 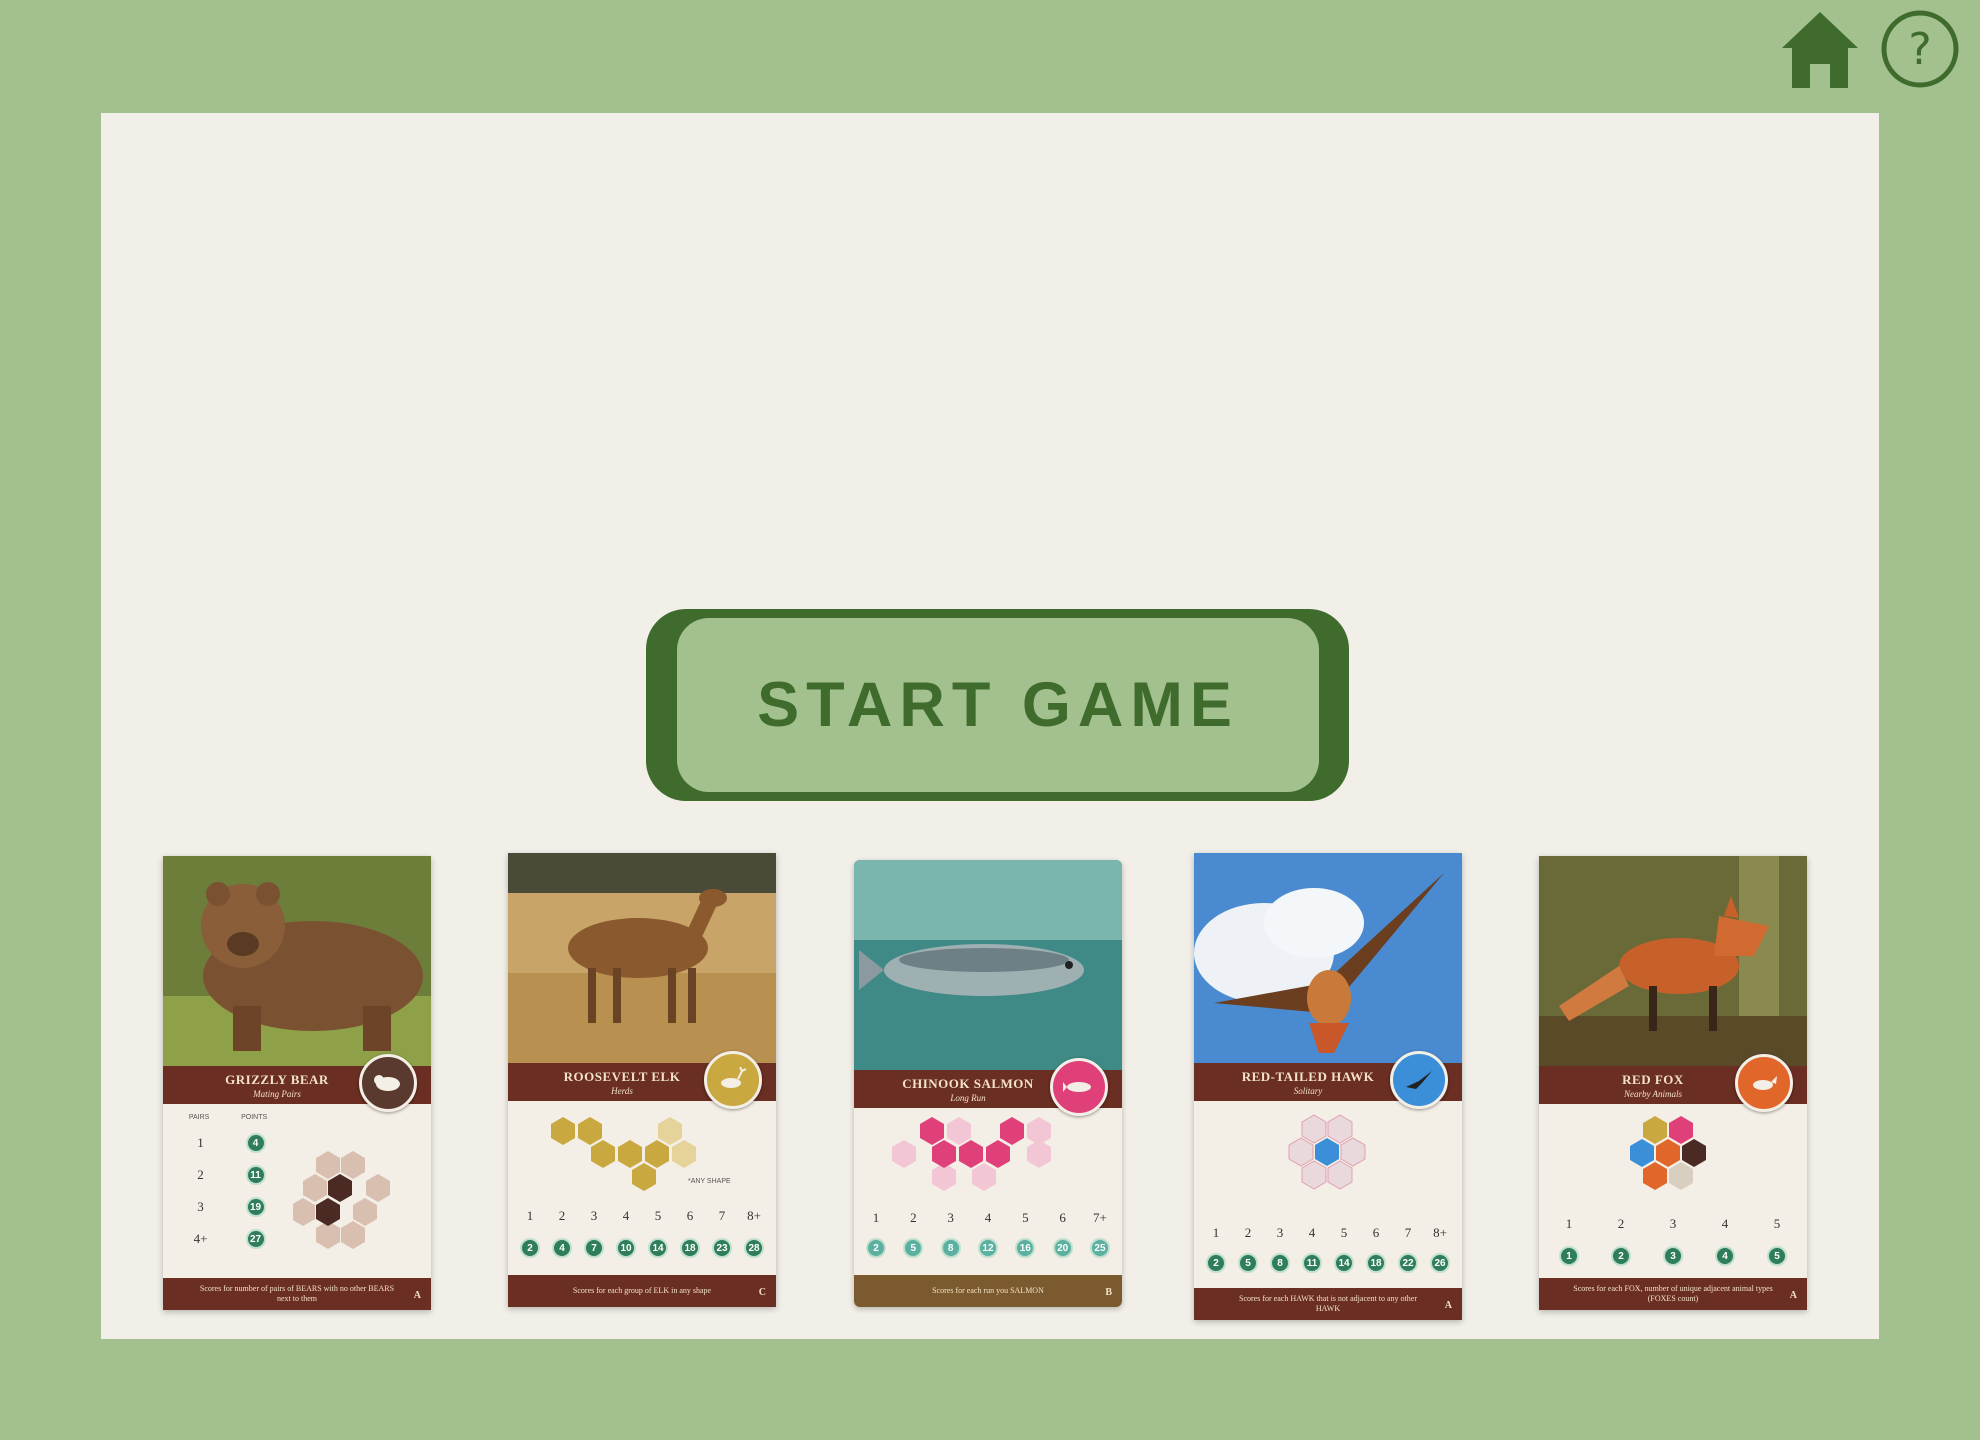 What do you see at coordinates (1100, 1217) in the screenshot?
I see `count-value: 7+` at bounding box center [1100, 1217].